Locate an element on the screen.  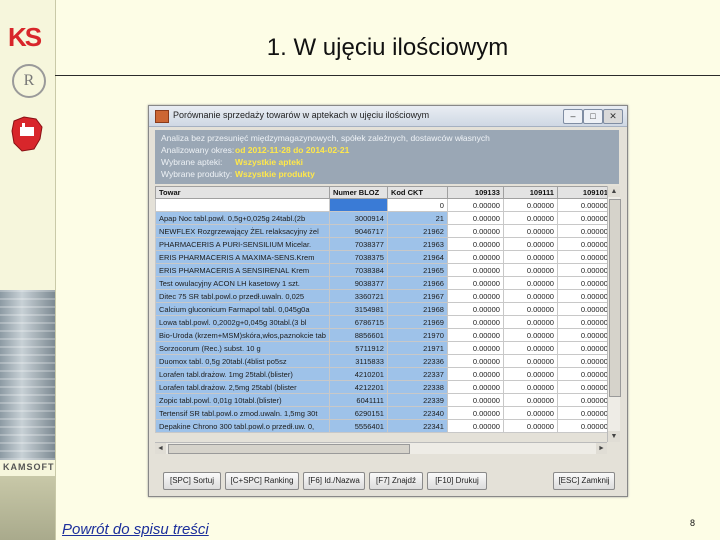
ranking-button: [C+SPC] Ranking is located at coordinates (262, 481).